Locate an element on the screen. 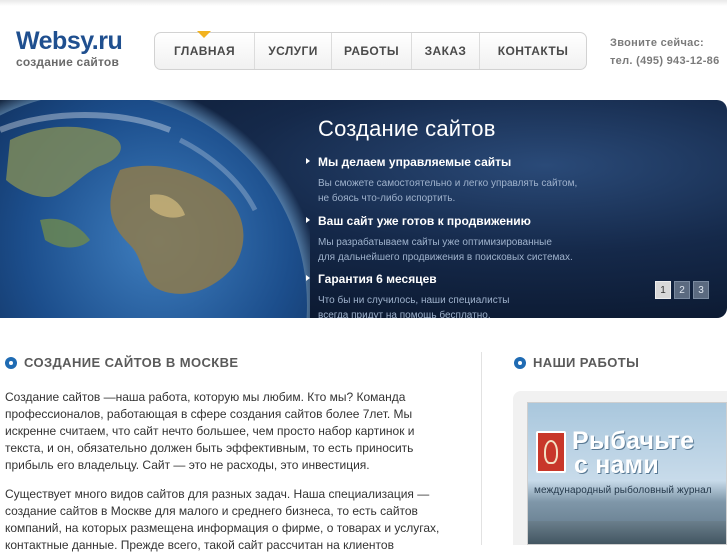 The image size is (727, 554). works-section-heading: НАШИ РАБОТЫ is located at coordinates (576, 362).